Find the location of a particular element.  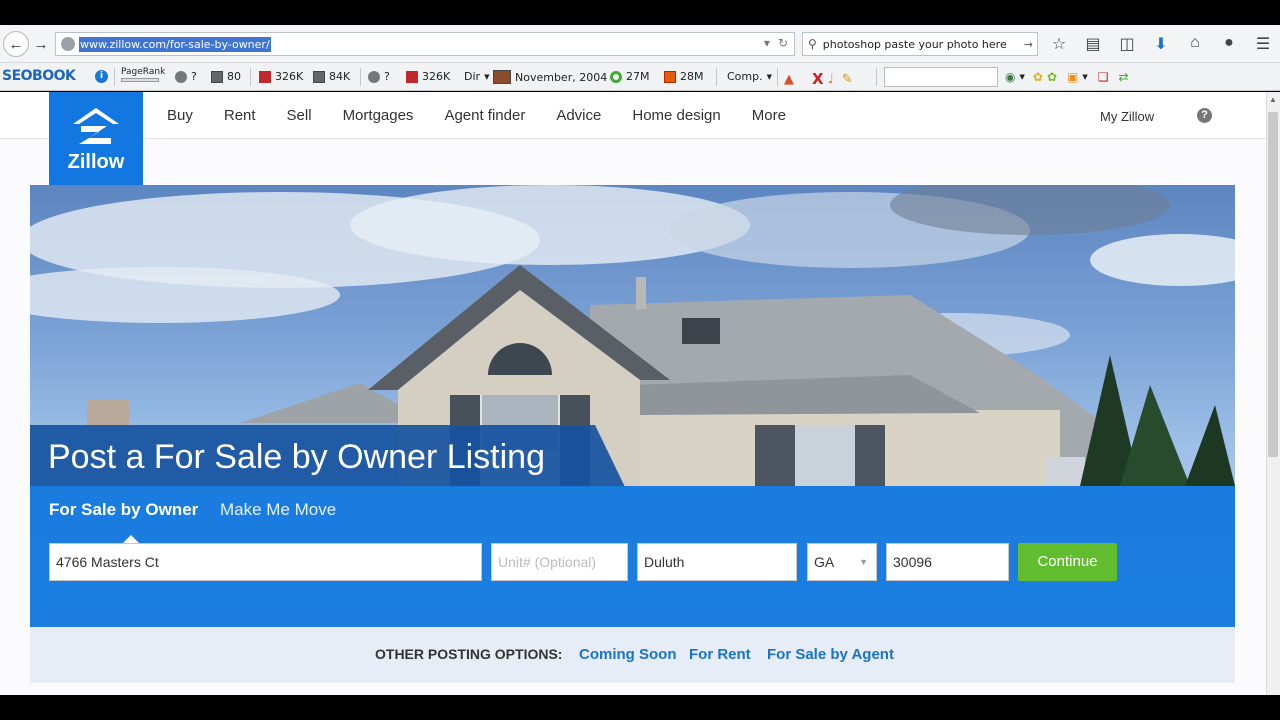

seo-search-input is located at coordinates (941, 77).